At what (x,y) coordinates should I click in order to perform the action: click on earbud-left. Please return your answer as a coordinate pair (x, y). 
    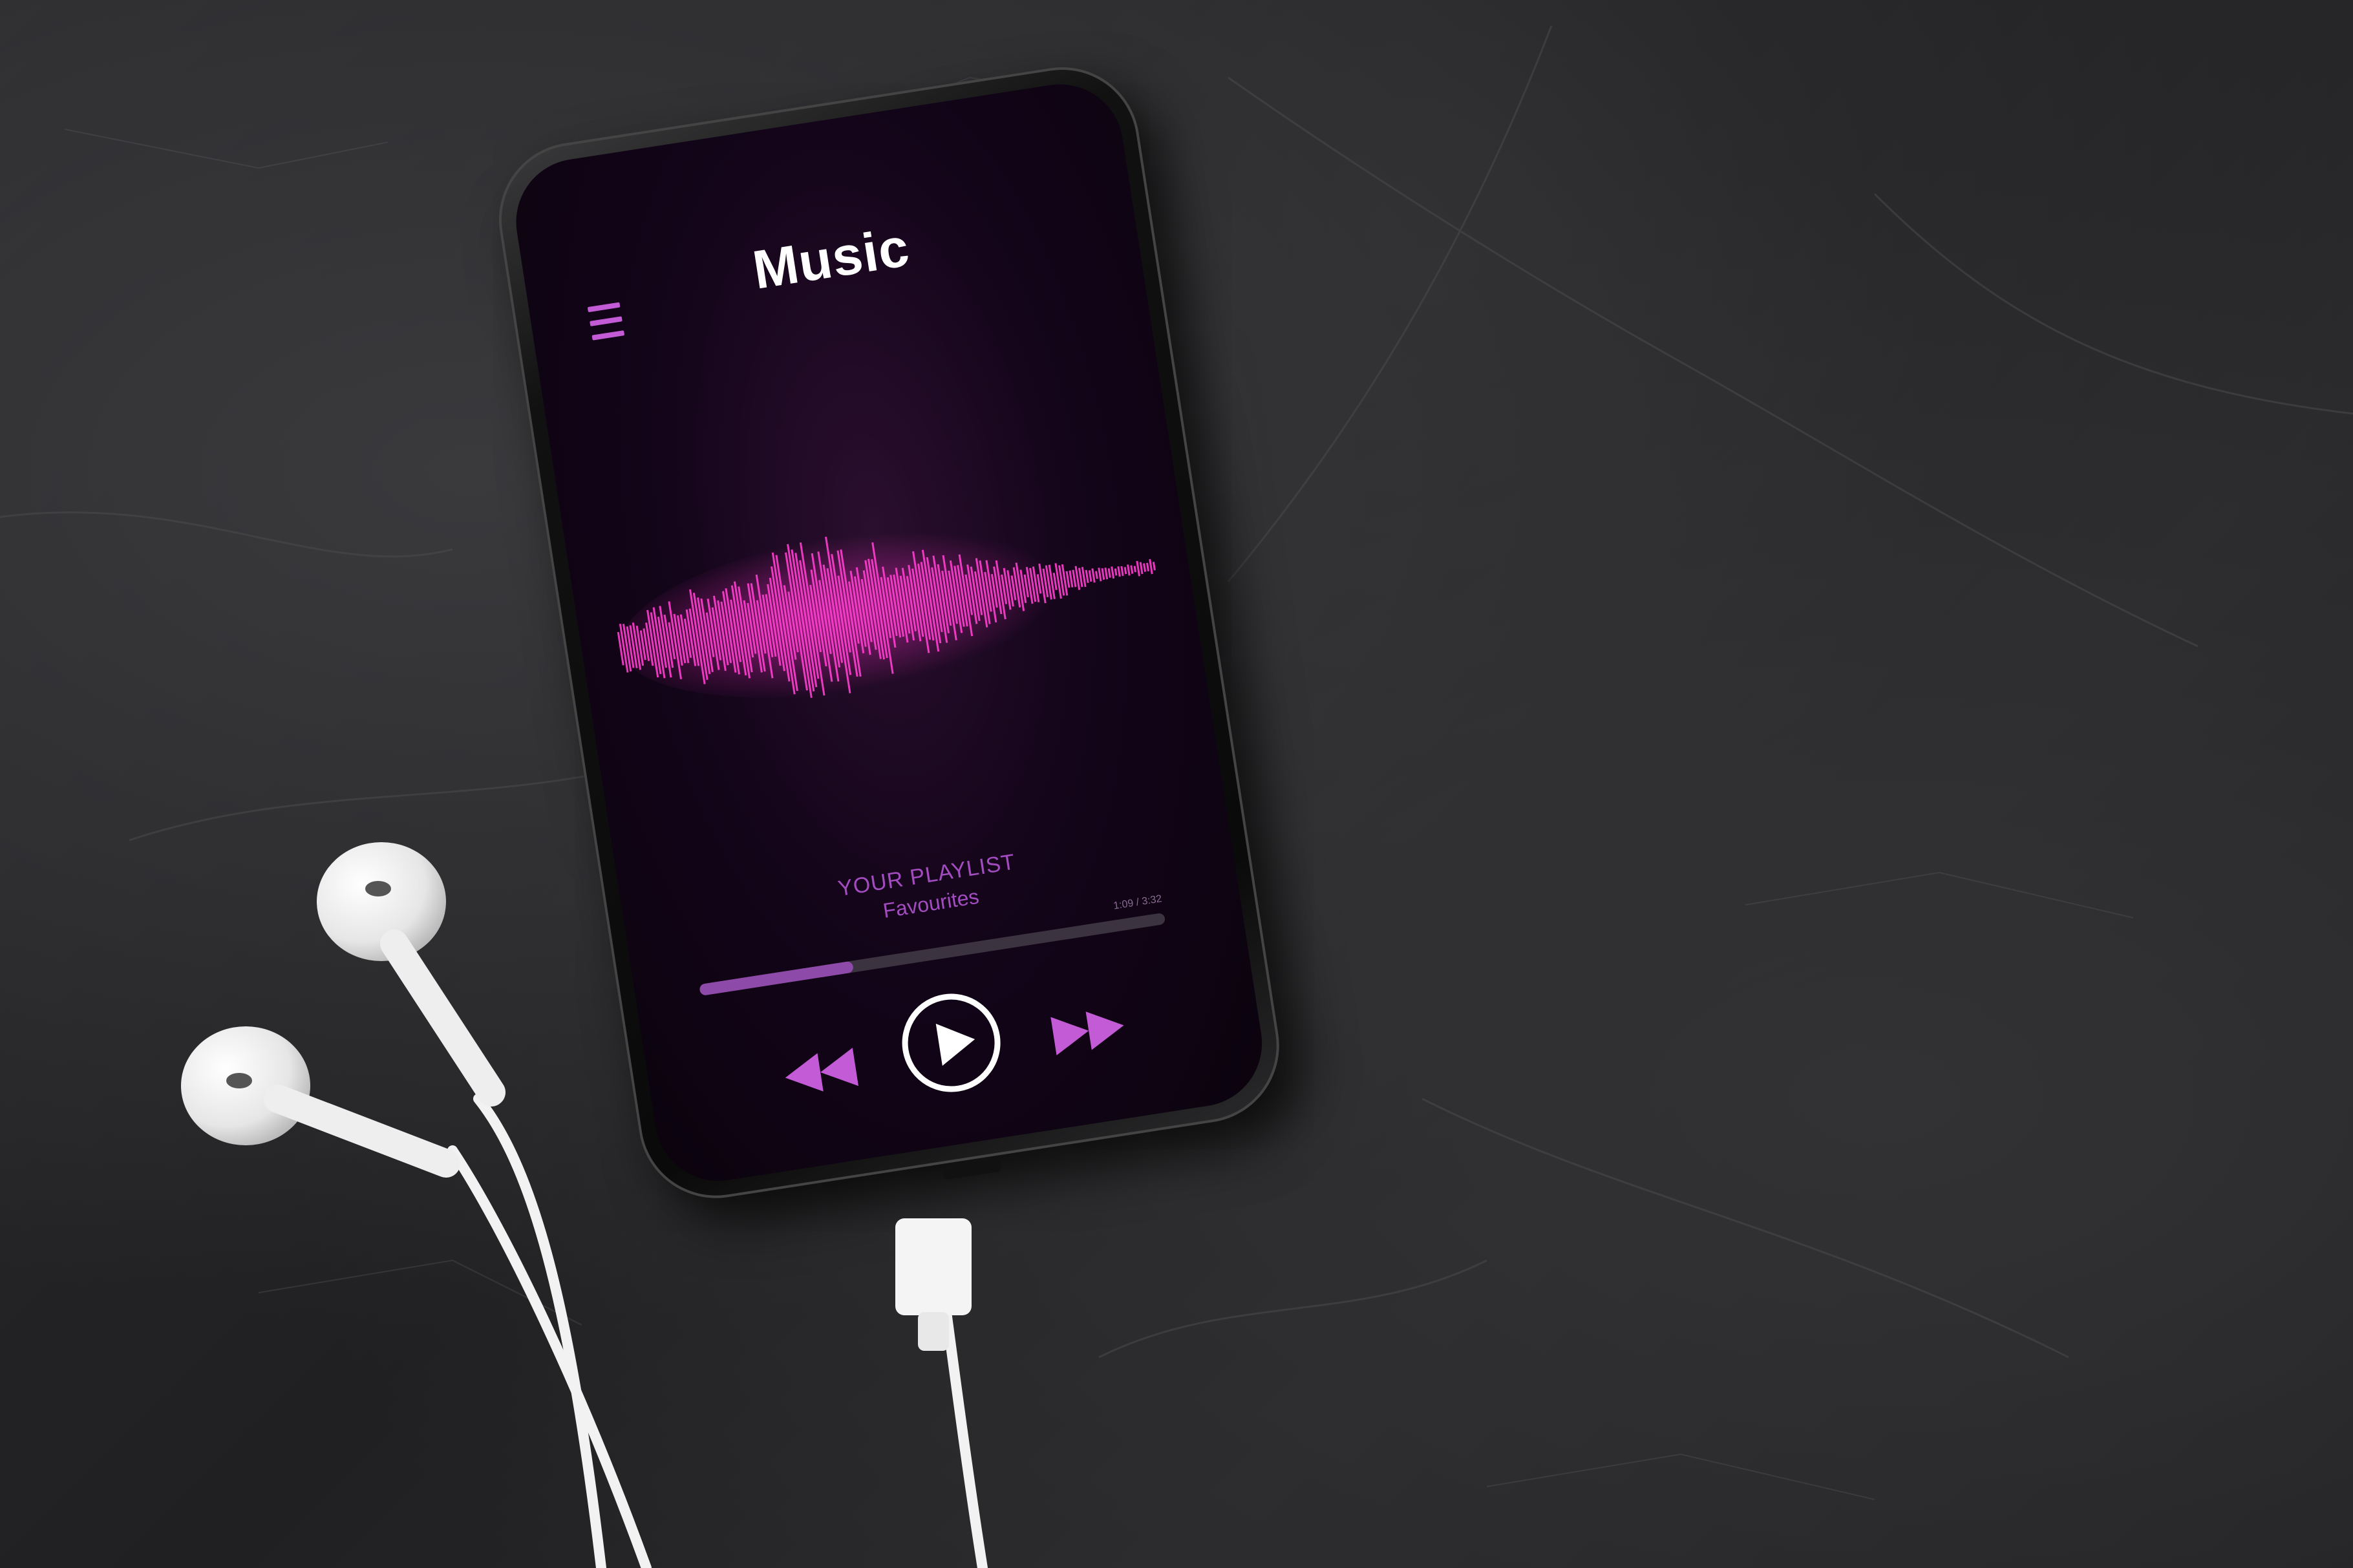
    Looking at the image, I should click on (411, 974).